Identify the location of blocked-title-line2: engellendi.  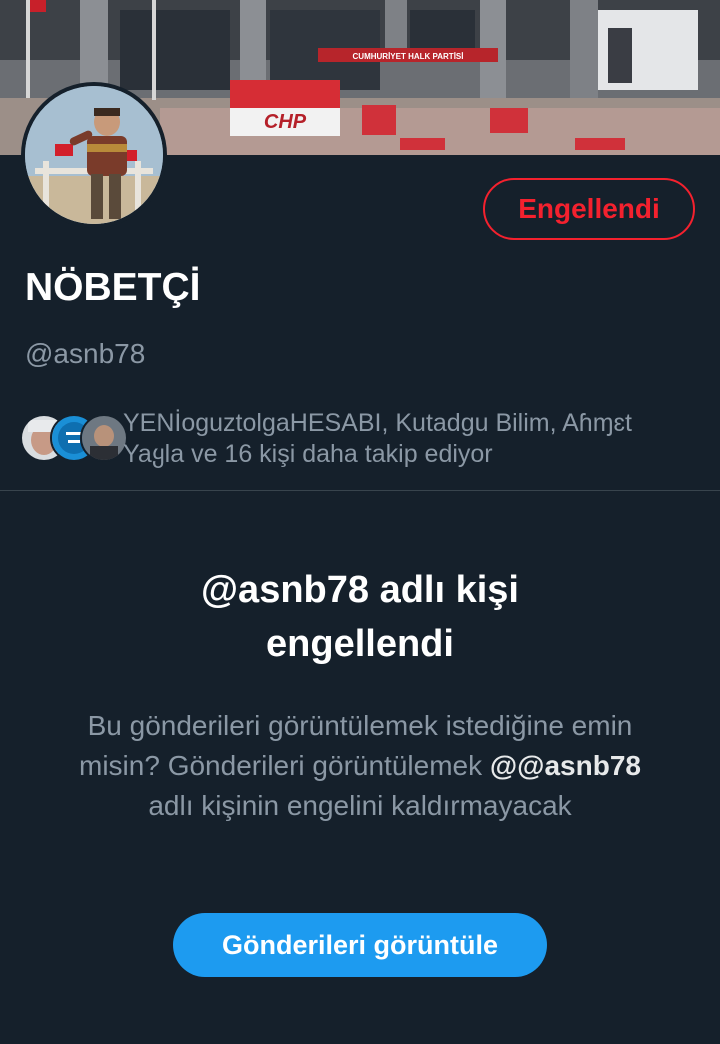
(360, 644).